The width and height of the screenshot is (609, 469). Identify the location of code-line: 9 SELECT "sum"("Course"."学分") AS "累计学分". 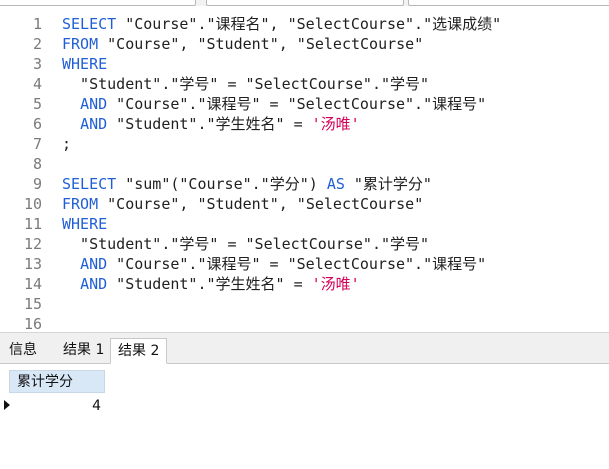
(304, 184).